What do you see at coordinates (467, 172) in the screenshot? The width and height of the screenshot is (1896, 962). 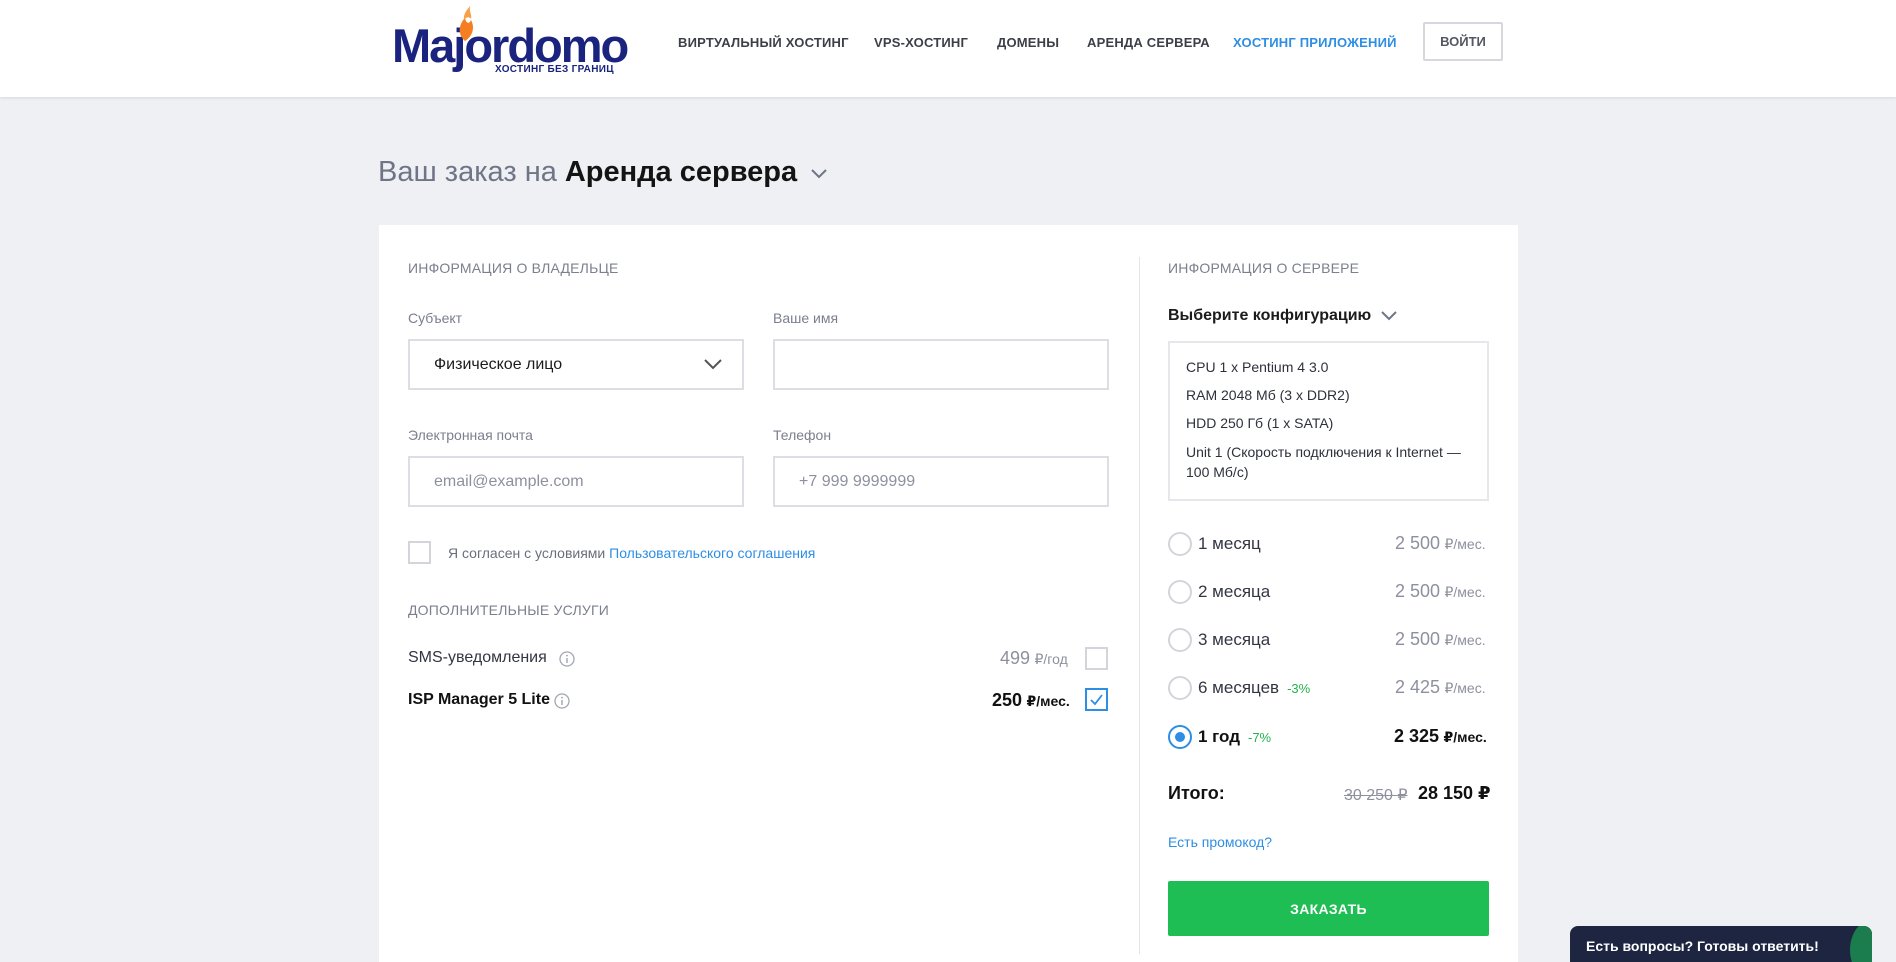 I see `page-title-prefix: Ваш заказ на` at bounding box center [467, 172].